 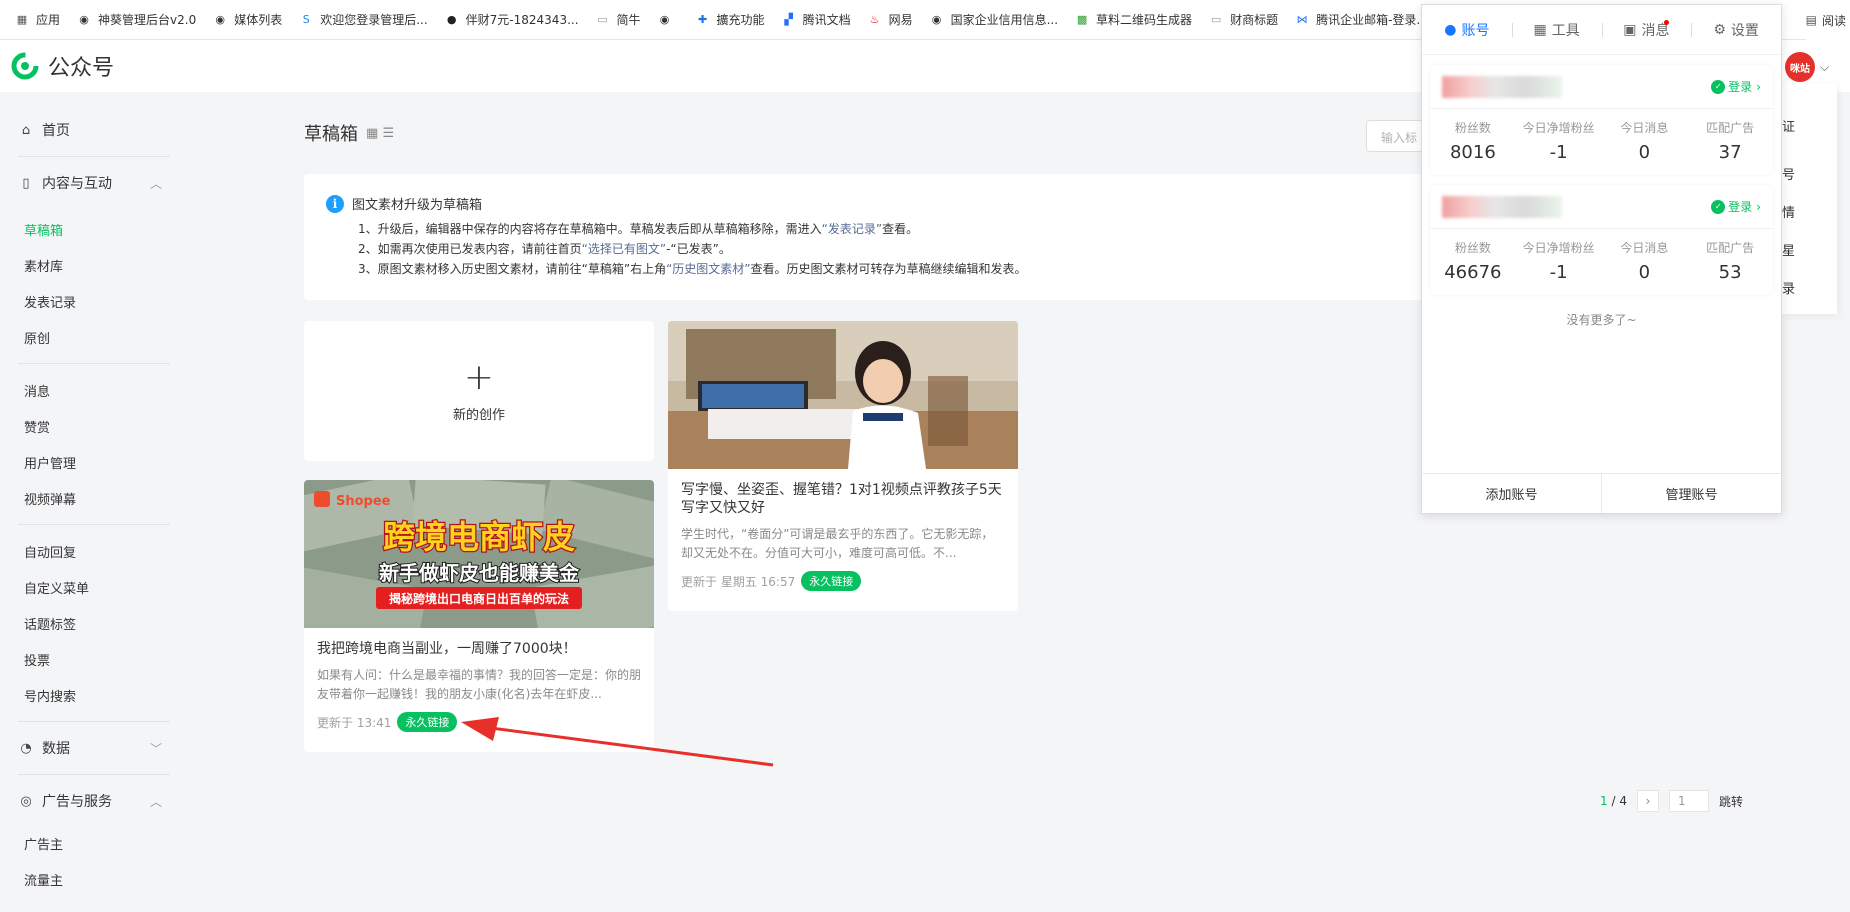 What do you see at coordinates (1467, 30) in the screenshot?
I see `tab-account: ● 账号` at bounding box center [1467, 30].